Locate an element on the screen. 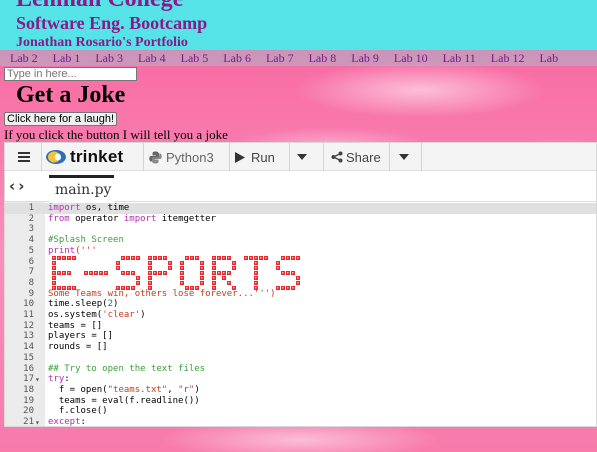 This screenshot has width=597, height=452. lab-link: Lab 5 is located at coordinates (192, 58).